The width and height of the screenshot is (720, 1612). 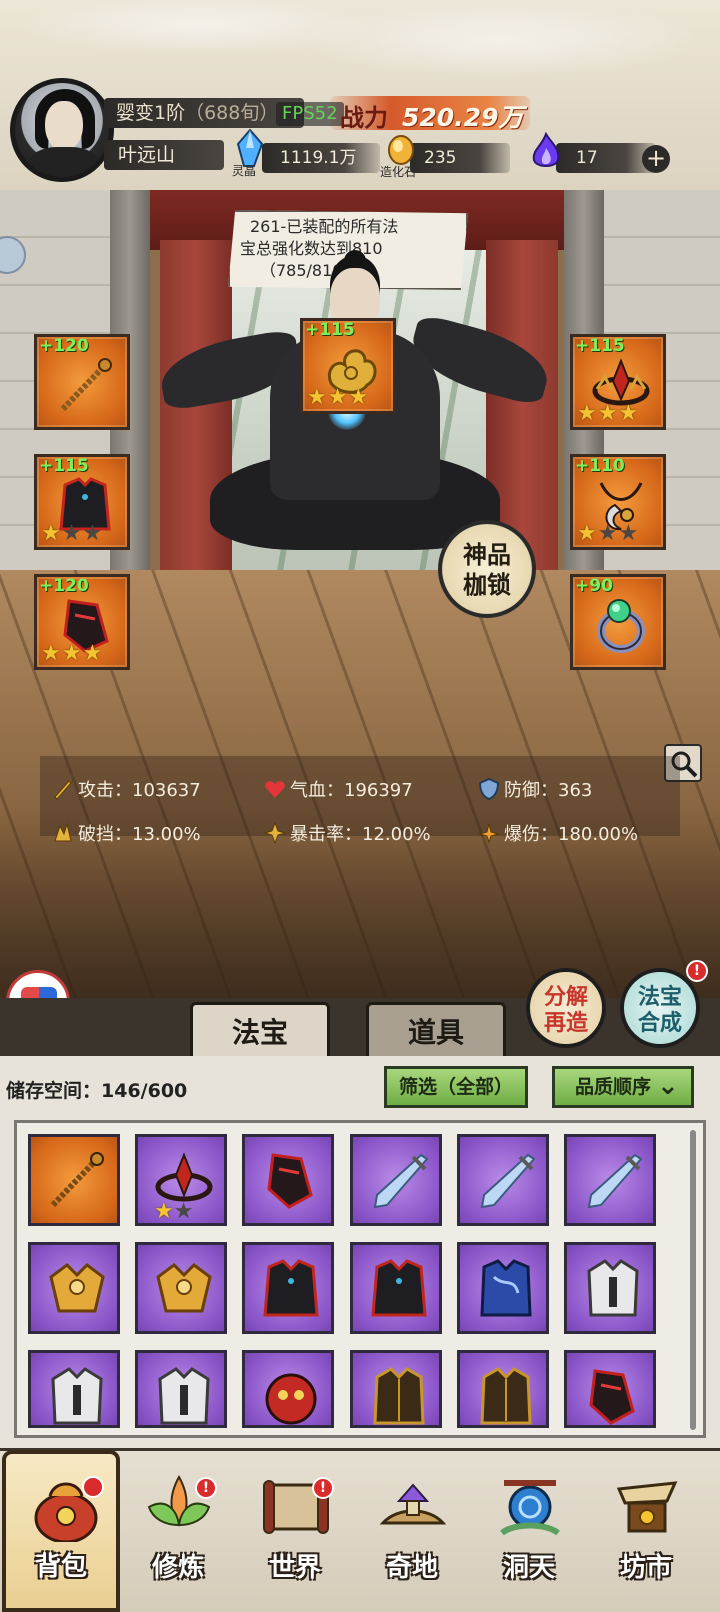 I want to click on break-icon, so click(x=63, y=832).